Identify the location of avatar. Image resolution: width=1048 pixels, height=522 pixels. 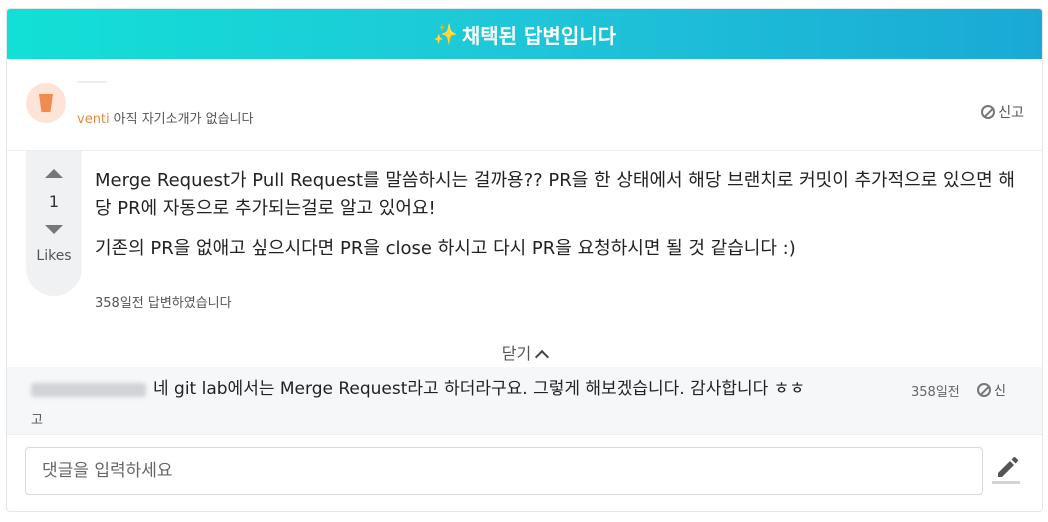
(46, 103).